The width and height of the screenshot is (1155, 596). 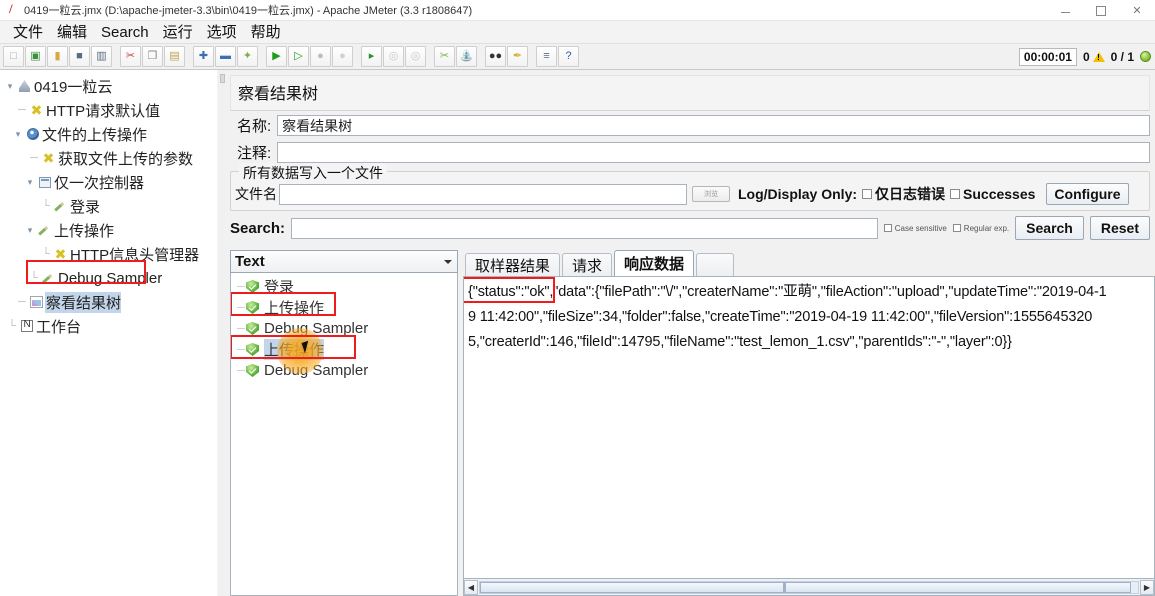 I want to click on tree-node-header-manager: └ ✖ HTTP信息头管理器, so click(x=110, y=254).